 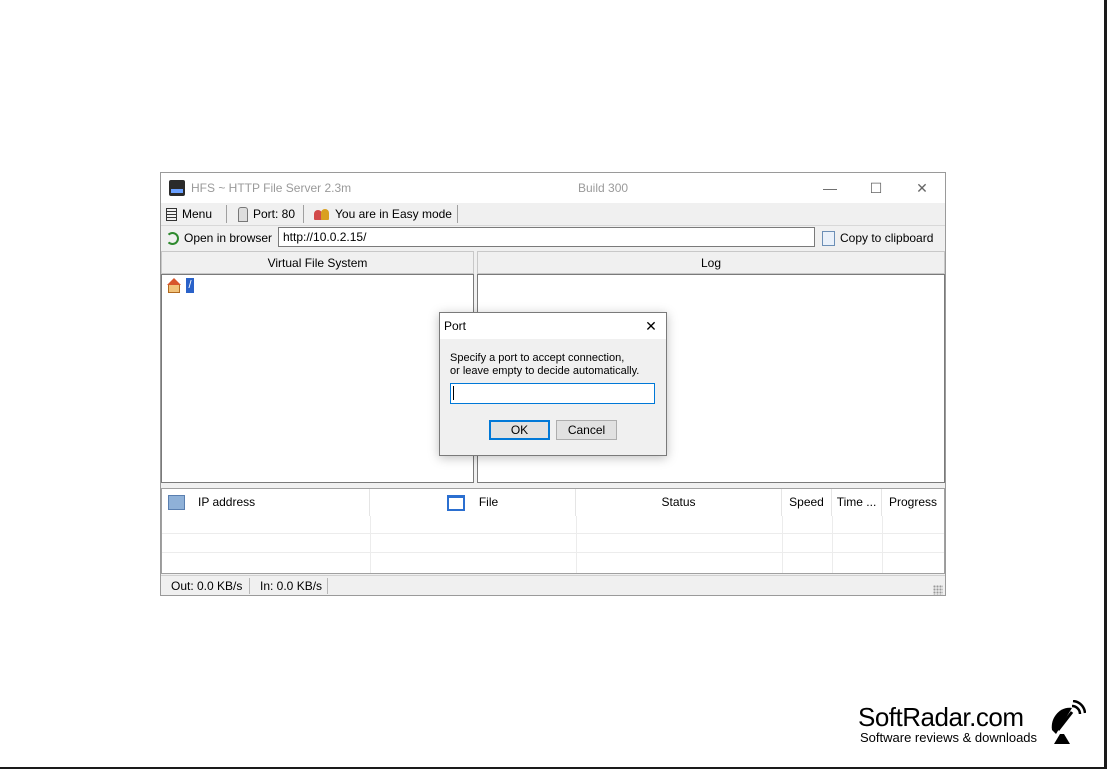 What do you see at coordinates (949, 737) in the screenshot?
I see `watermark-subtitle: Software reviews & downloads` at bounding box center [949, 737].